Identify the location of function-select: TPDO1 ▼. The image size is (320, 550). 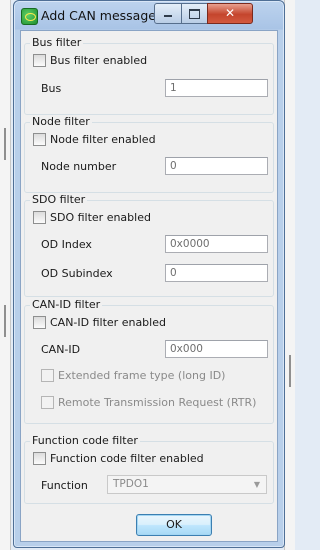
(187, 484).